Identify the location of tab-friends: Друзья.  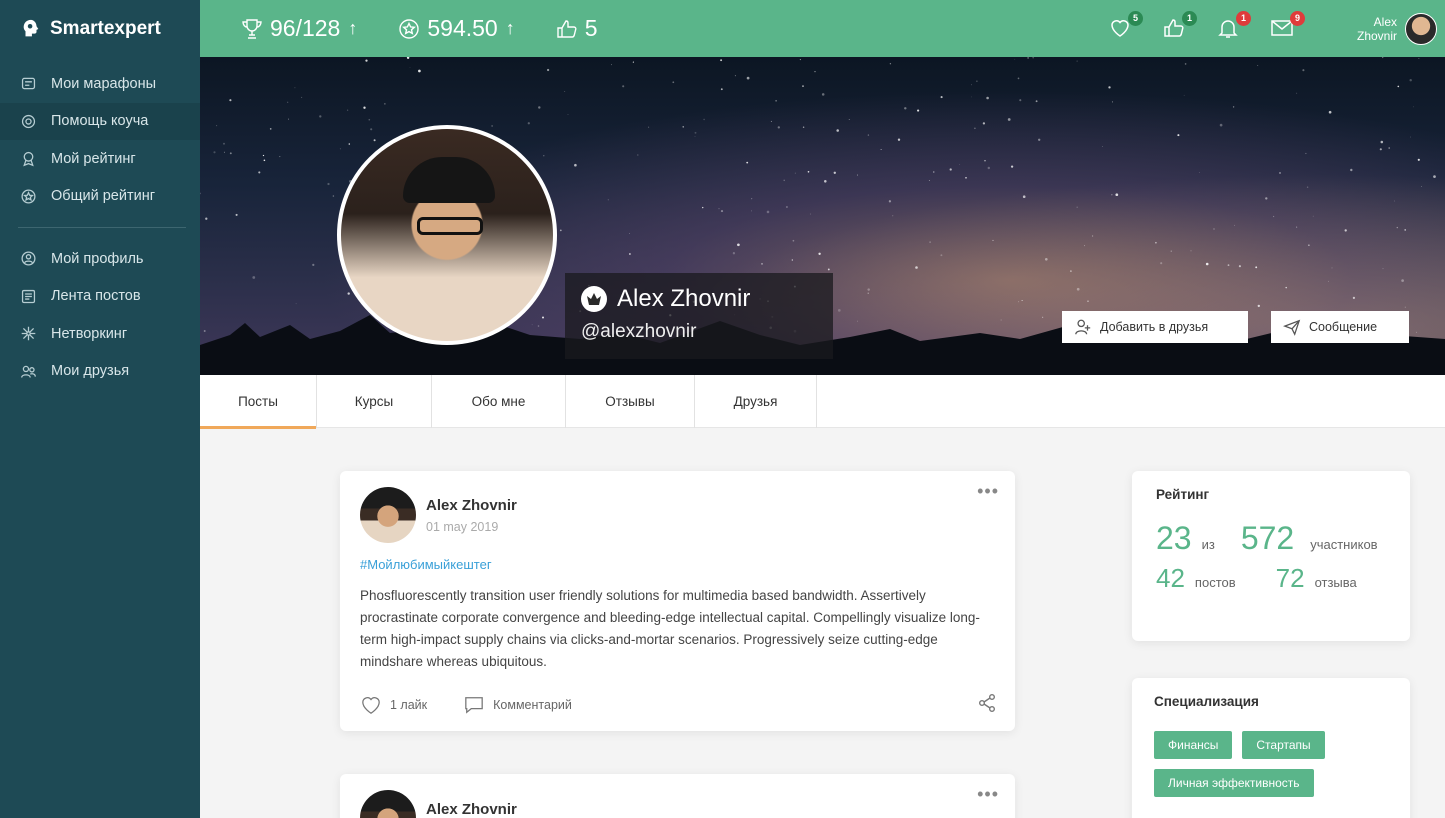
(756, 401).